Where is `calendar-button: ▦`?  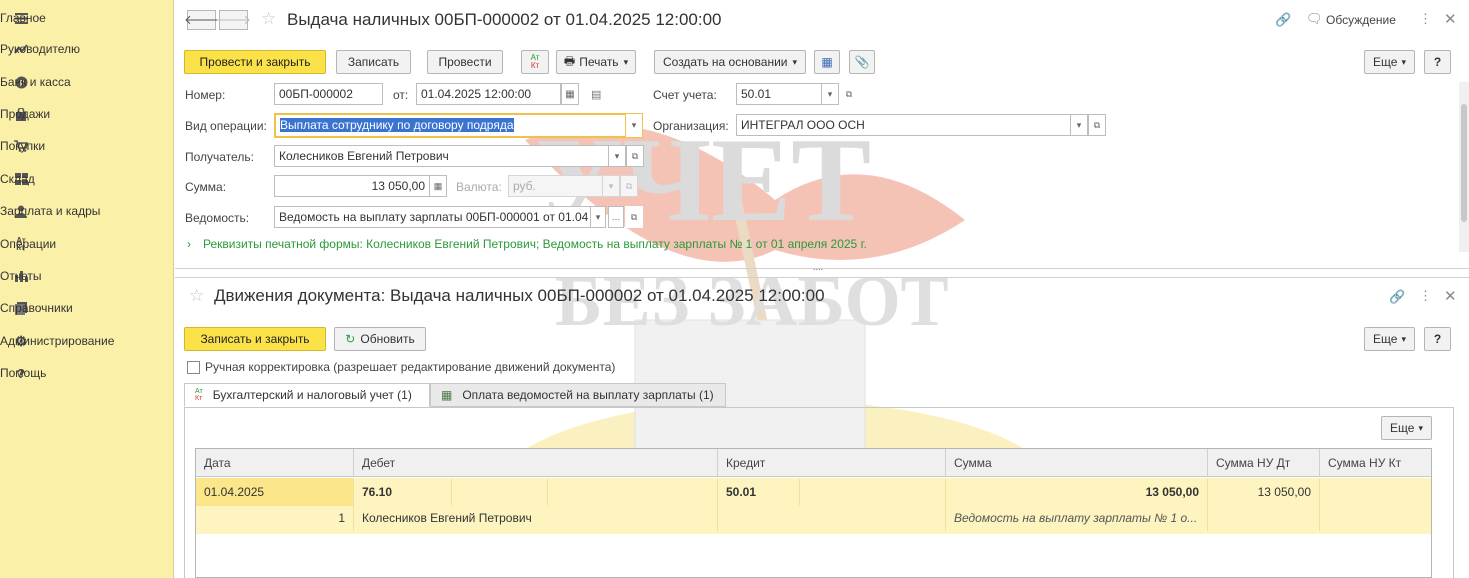 calendar-button: ▦ is located at coordinates (570, 94).